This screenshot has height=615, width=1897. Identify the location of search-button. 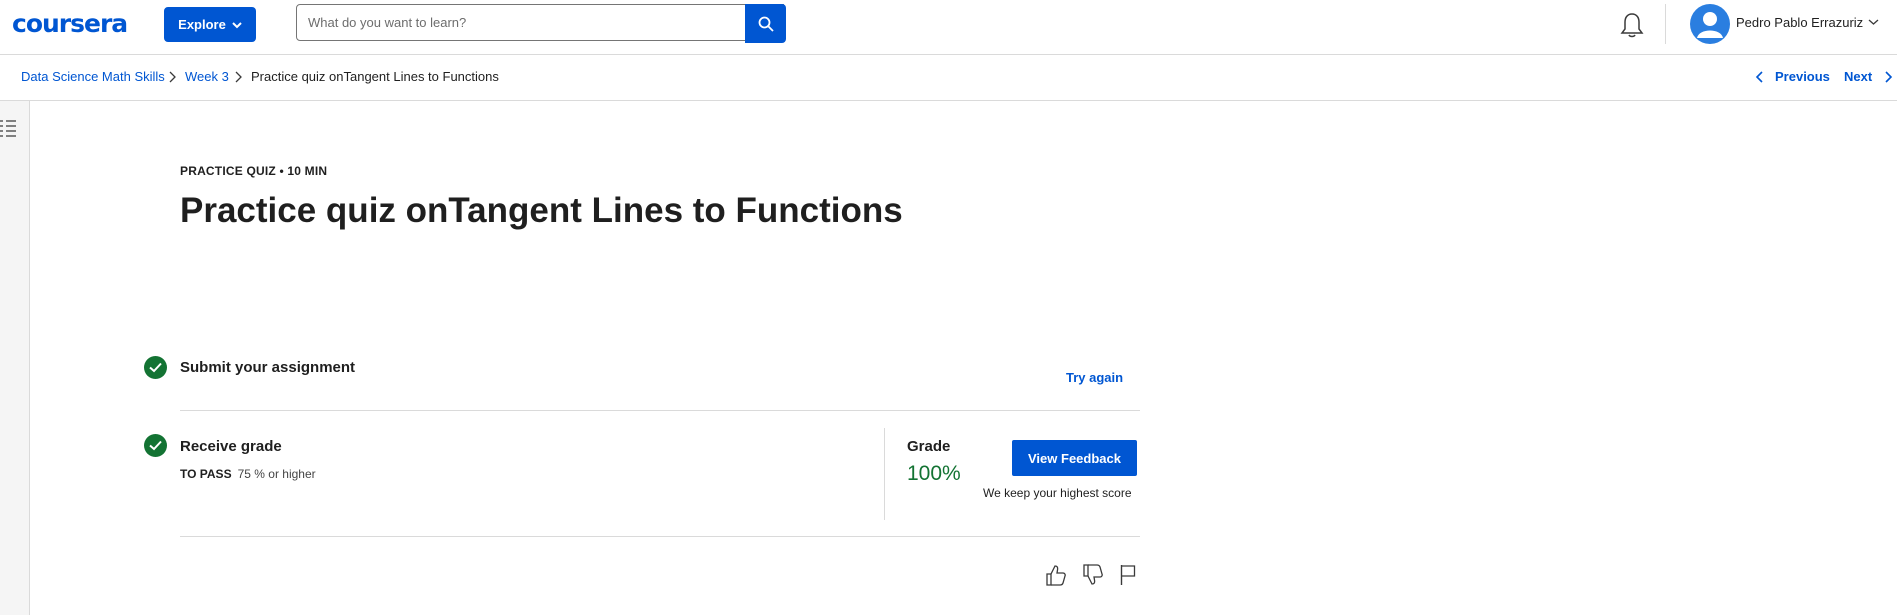
(765, 23).